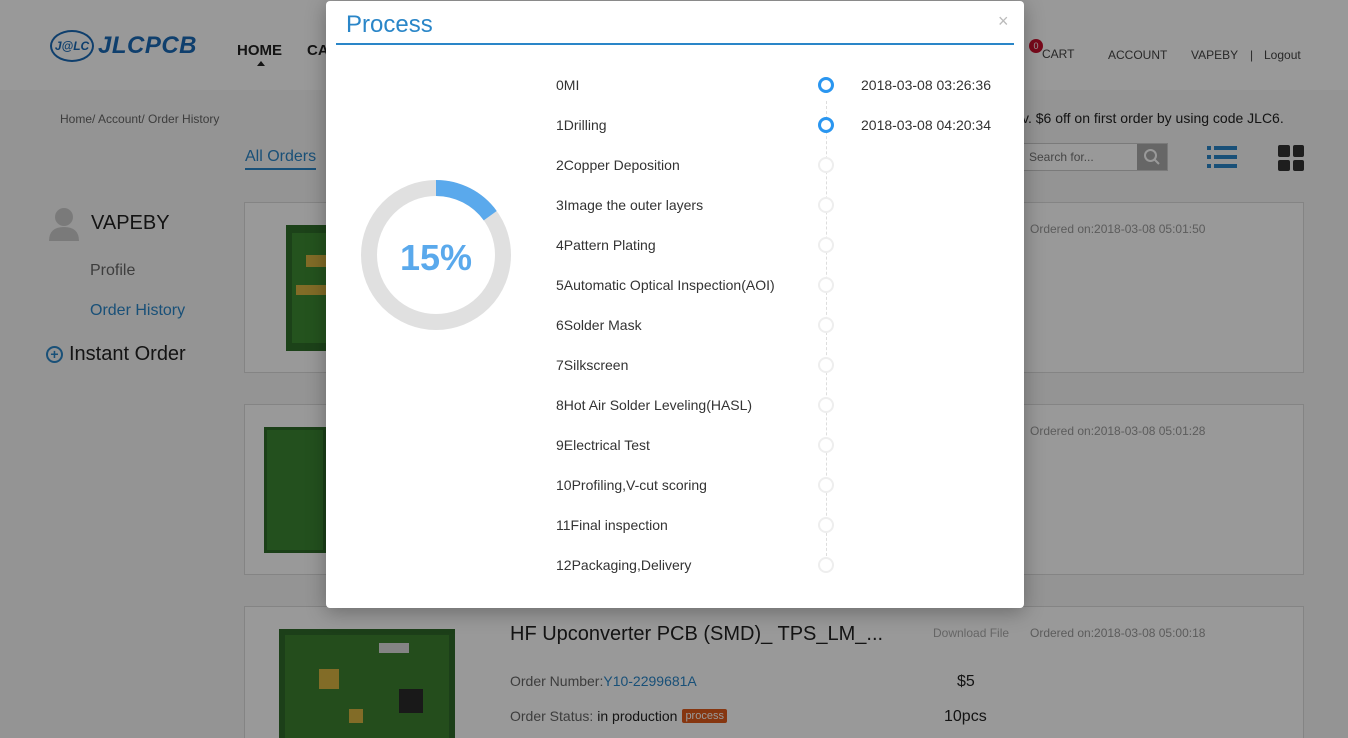 Image resolution: width=1348 pixels, height=738 pixels. What do you see at coordinates (606, 245) in the screenshot?
I see `step-label: 4Pattern Plating` at bounding box center [606, 245].